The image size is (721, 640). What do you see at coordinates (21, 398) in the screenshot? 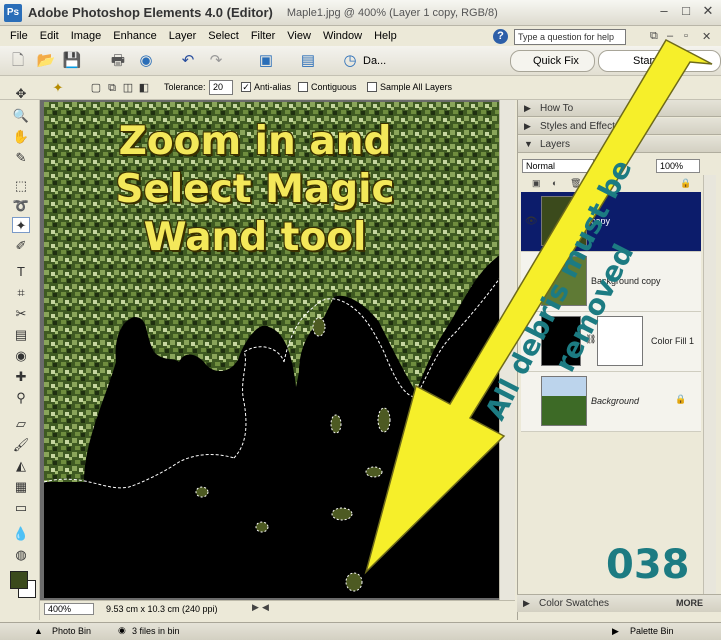
I see `clone-stamp-tool-icon: ⚲` at bounding box center [21, 398].